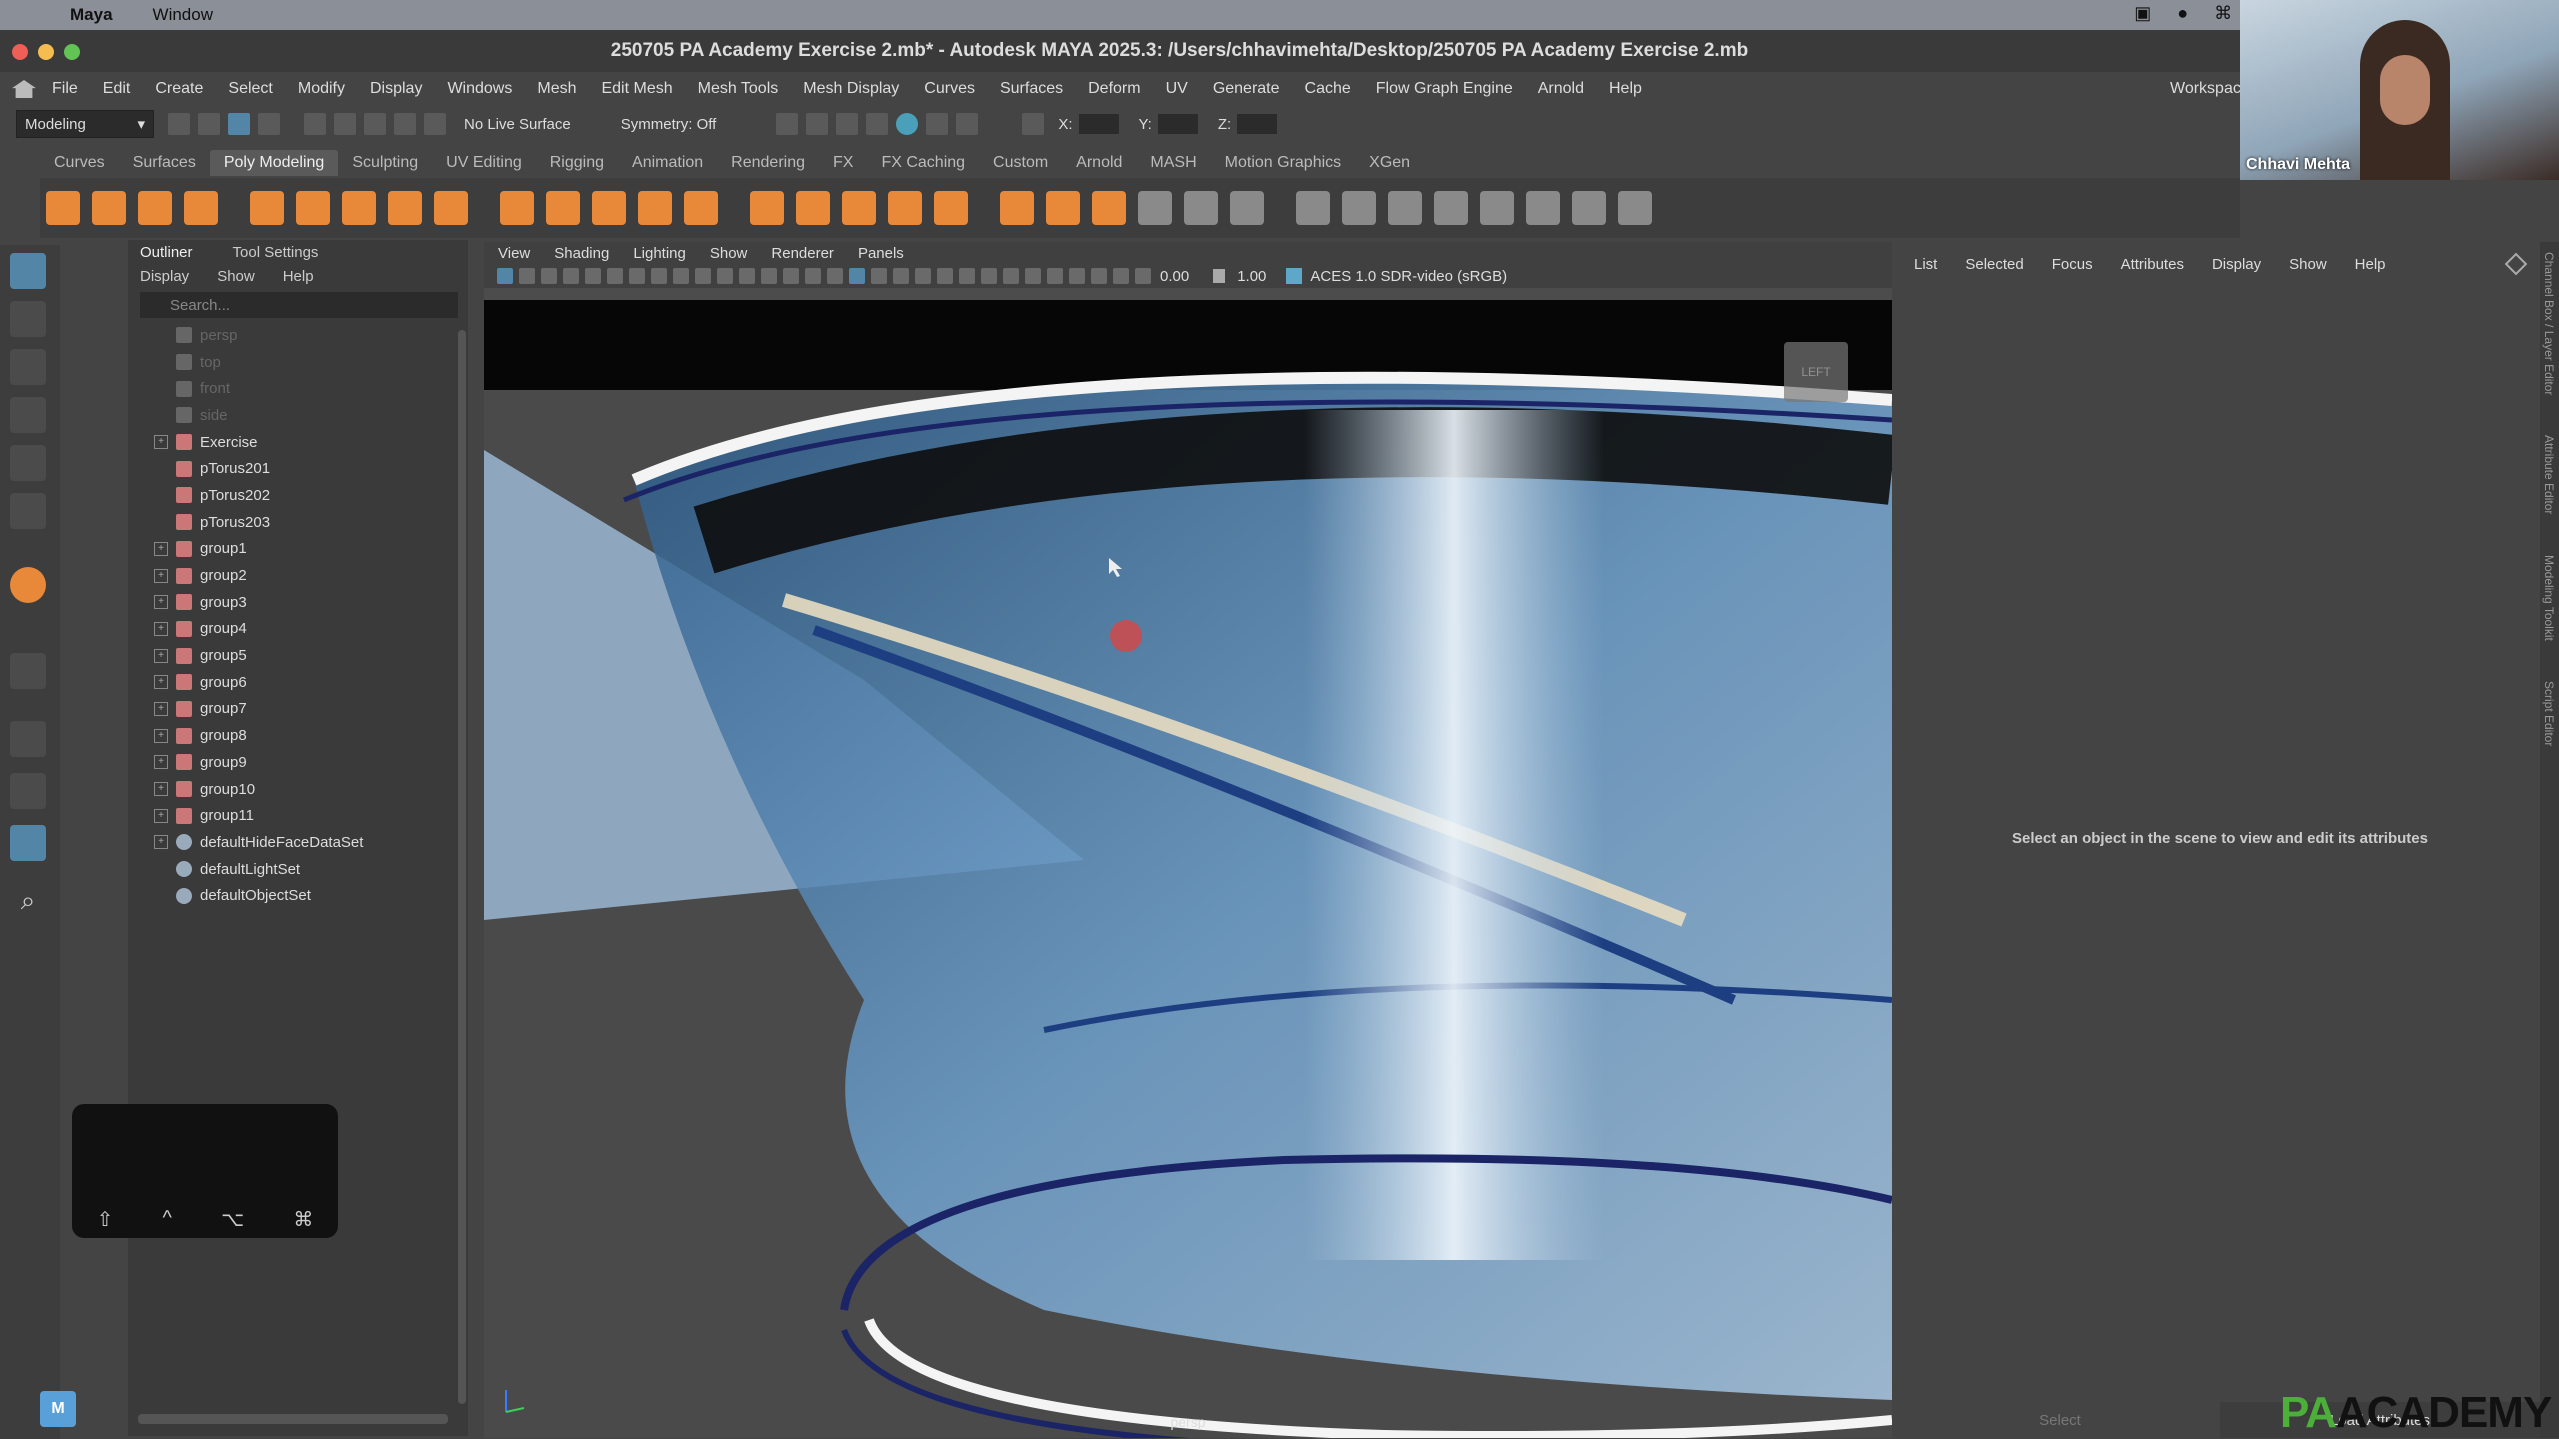 This screenshot has width=2559, height=1439. What do you see at coordinates (63, 208) in the screenshot?
I see `sphere-icon` at bounding box center [63, 208].